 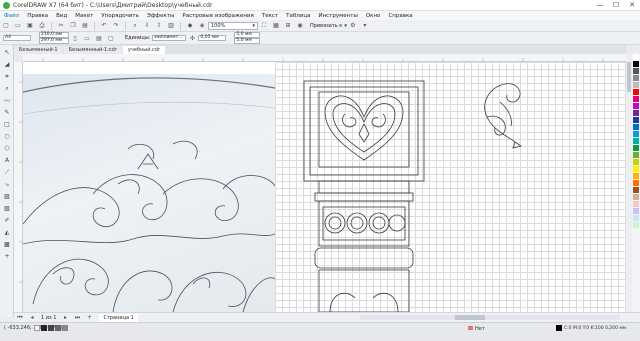 I want to click on page-tab-1: Страница 1, so click(x=118, y=317).